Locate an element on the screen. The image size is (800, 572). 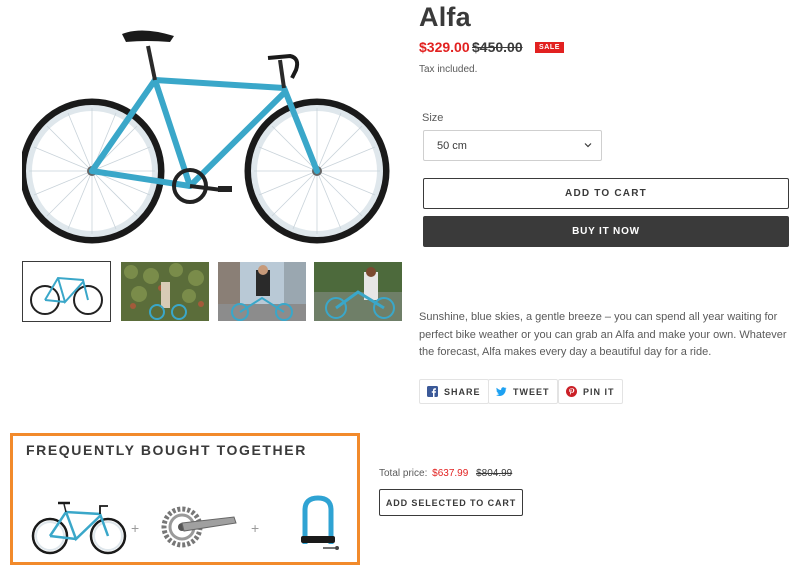
share-facebook-button: SHARE is located at coordinates (454, 391).